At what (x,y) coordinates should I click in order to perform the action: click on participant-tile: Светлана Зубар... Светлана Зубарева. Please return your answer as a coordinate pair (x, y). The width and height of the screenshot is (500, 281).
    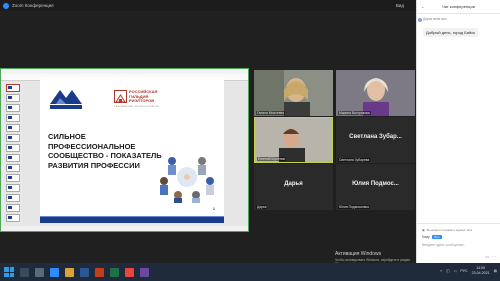
    Looking at the image, I should click on (375, 140).